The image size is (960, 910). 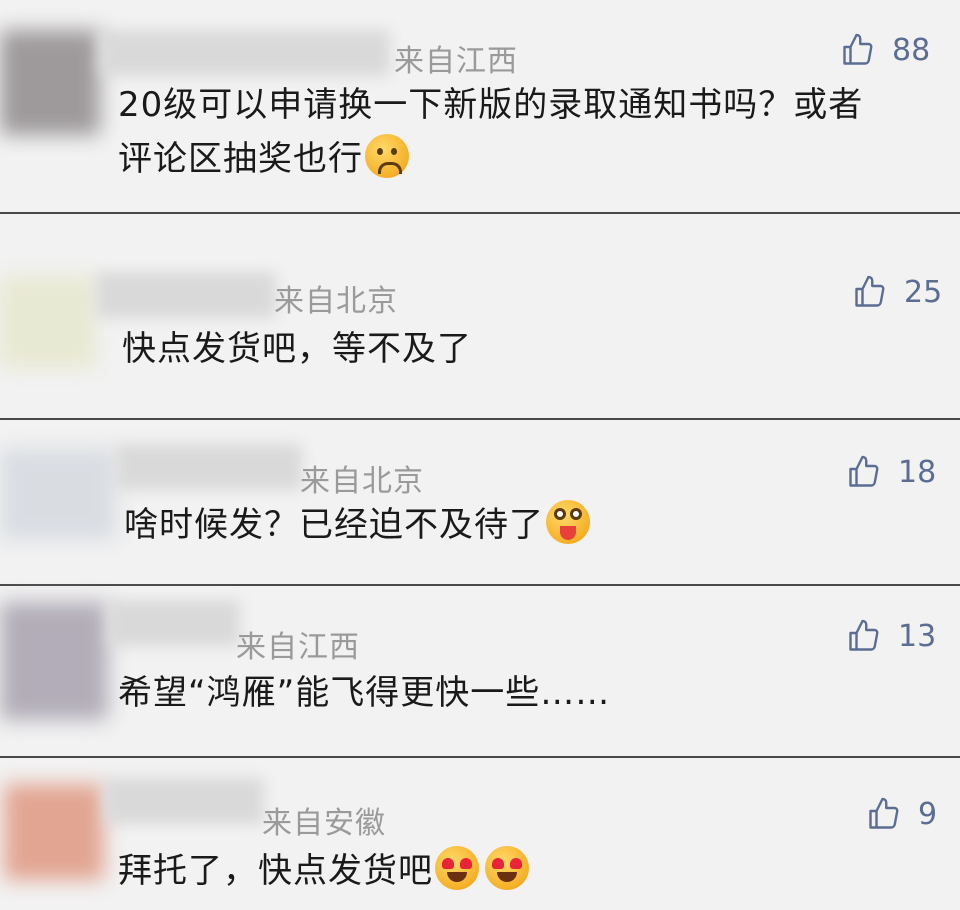 I want to click on comment-text-line: 20级可以申请换一下新版的录取通知书吗？或者, so click(x=491, y=105).